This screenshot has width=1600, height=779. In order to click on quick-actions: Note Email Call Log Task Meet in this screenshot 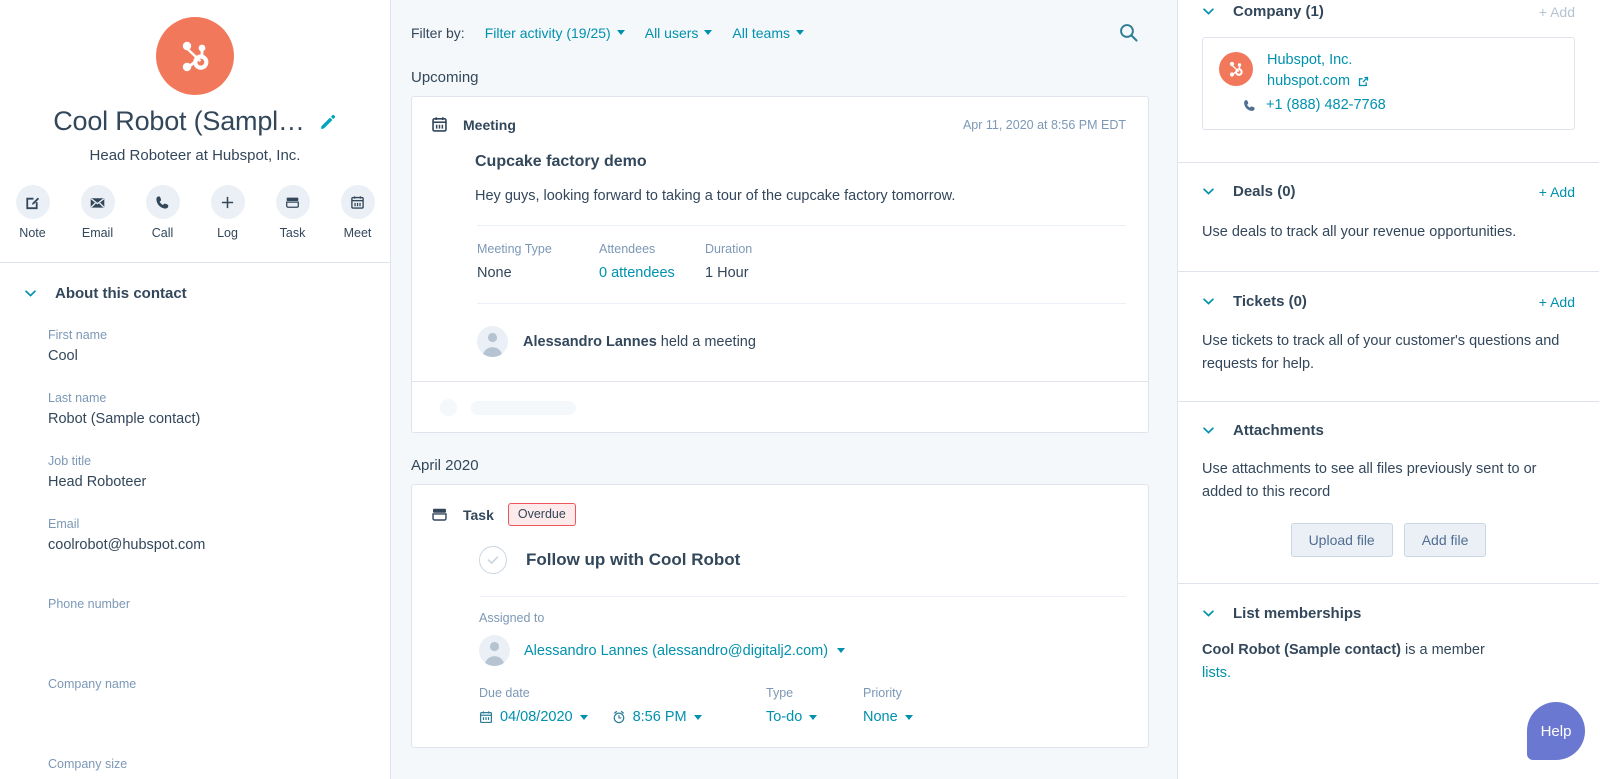, I will do `click(195, 212)`.